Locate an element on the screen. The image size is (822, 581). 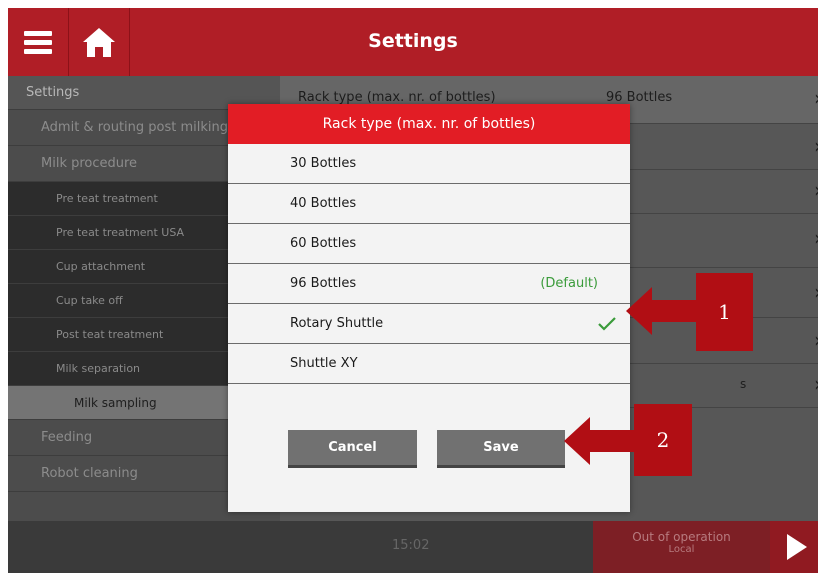
status-text: Out of operation is located at coordinates (681, 537).